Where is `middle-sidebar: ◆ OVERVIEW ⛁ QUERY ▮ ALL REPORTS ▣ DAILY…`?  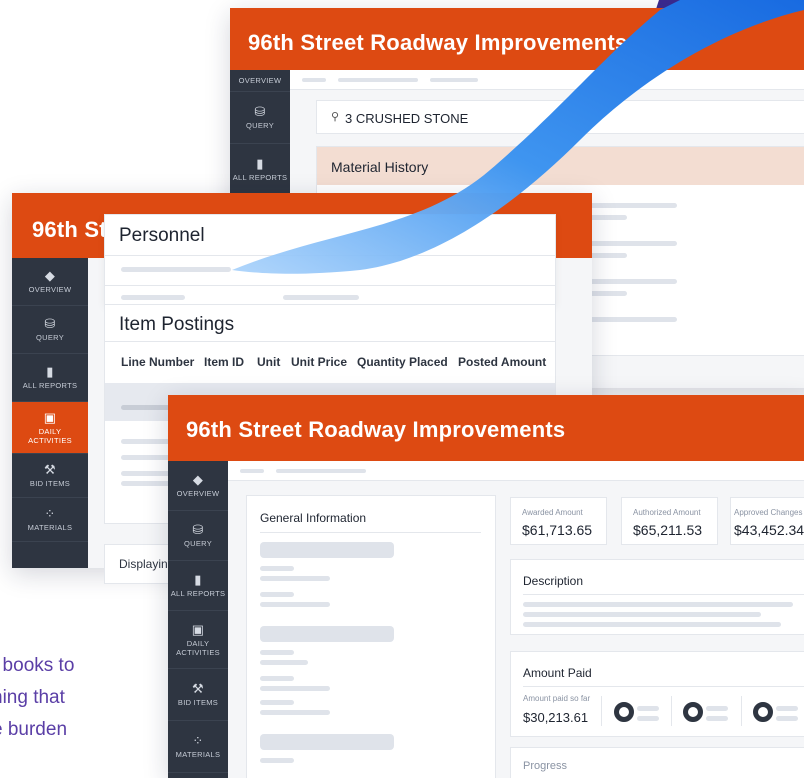 middle-sidebar: ◆ OVERVIEW ⛁ QUERY ▮ ALL REPORTS ▣ DAILY… is located at coordinates (50, 413).